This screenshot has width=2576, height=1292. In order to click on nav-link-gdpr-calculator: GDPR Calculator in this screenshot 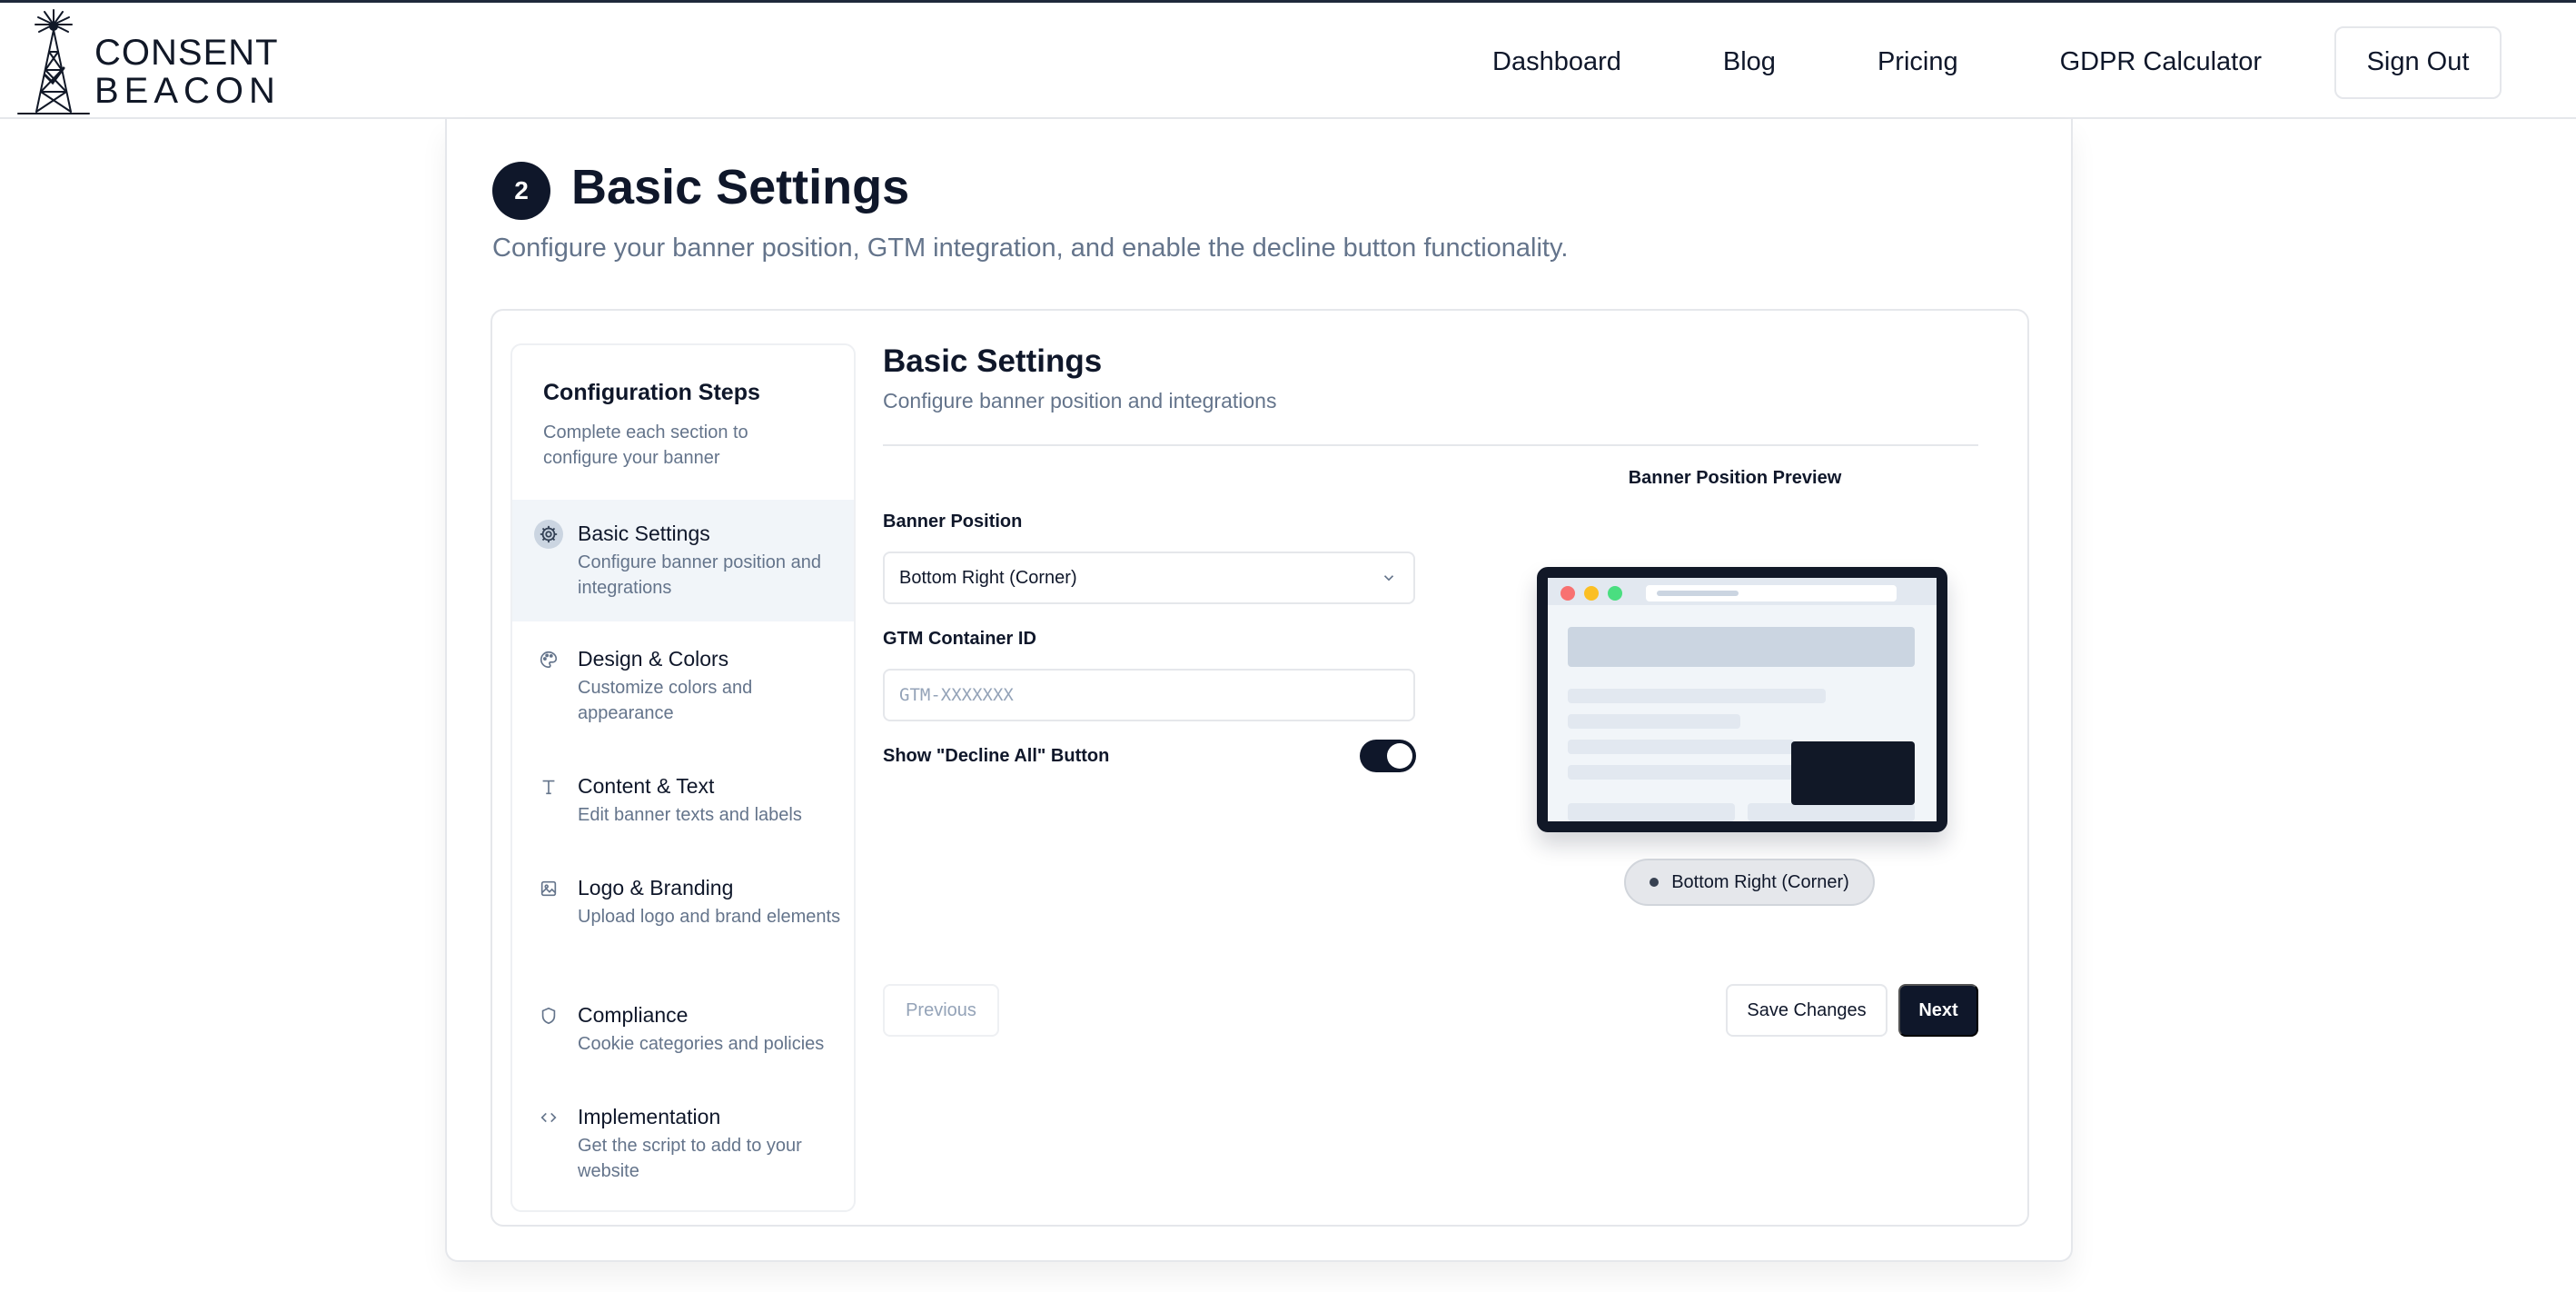, I will do `click(2161, 62)`.